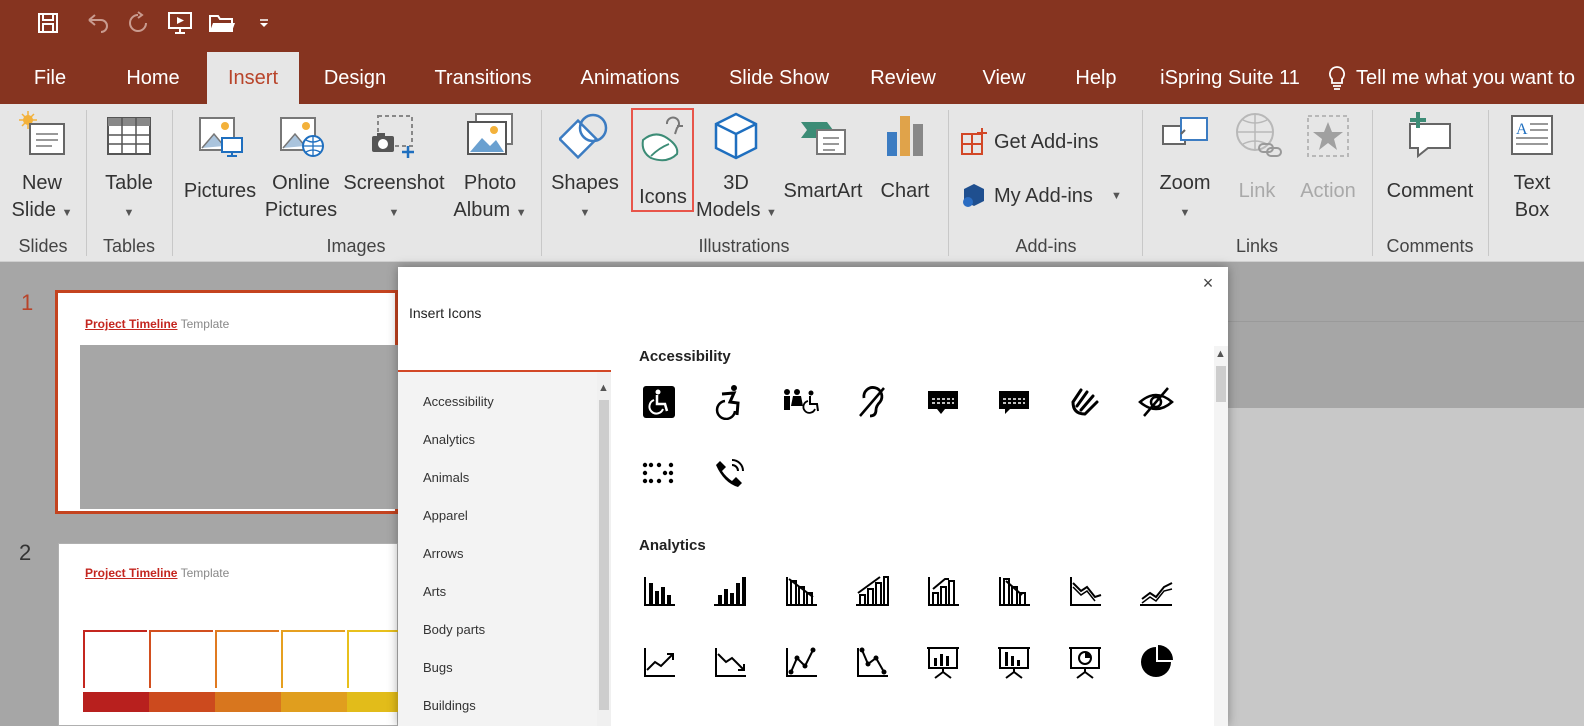 The height and width of the screenshot is (726, 1584). What do you see at coordinates (153, 78) in the screenshot?
I see `tab-home: Home` at bounding box center [153, 78].